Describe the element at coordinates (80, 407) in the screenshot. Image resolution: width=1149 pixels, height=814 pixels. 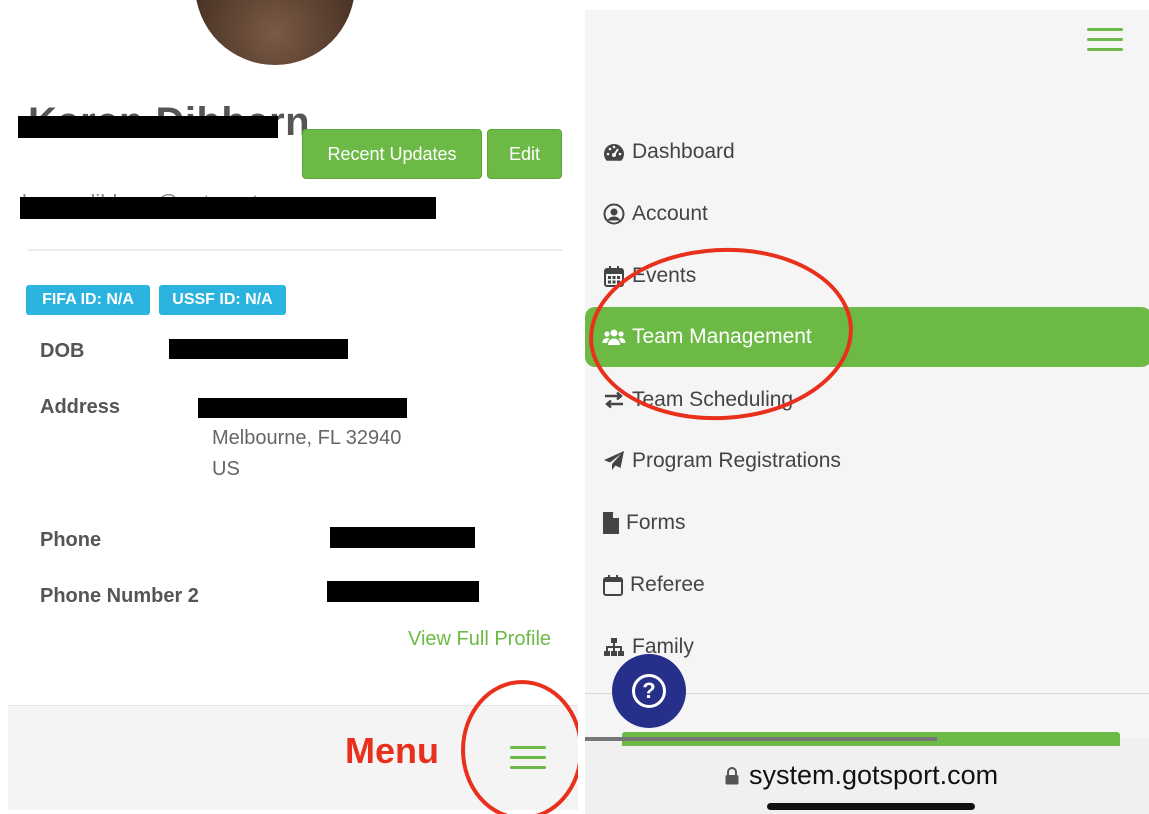
I see `address-label: Address` at that location.